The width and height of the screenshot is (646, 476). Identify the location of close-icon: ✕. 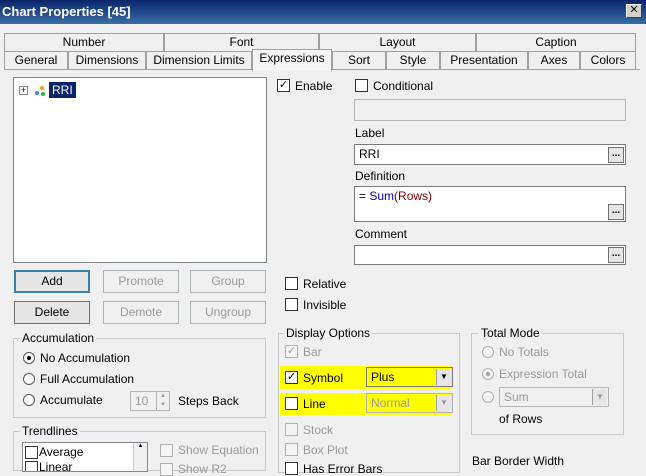
(634, 11).